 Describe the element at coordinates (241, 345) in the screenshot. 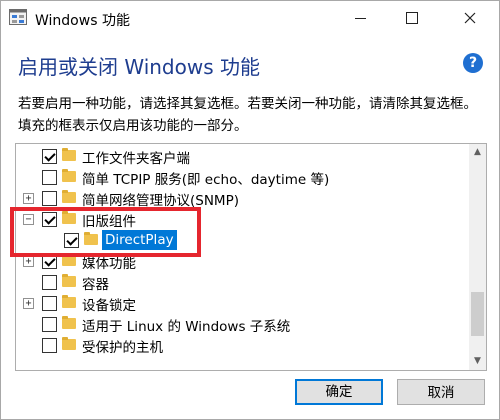

I see `tree-item-guarded-host: 受保护的主机` at that location.